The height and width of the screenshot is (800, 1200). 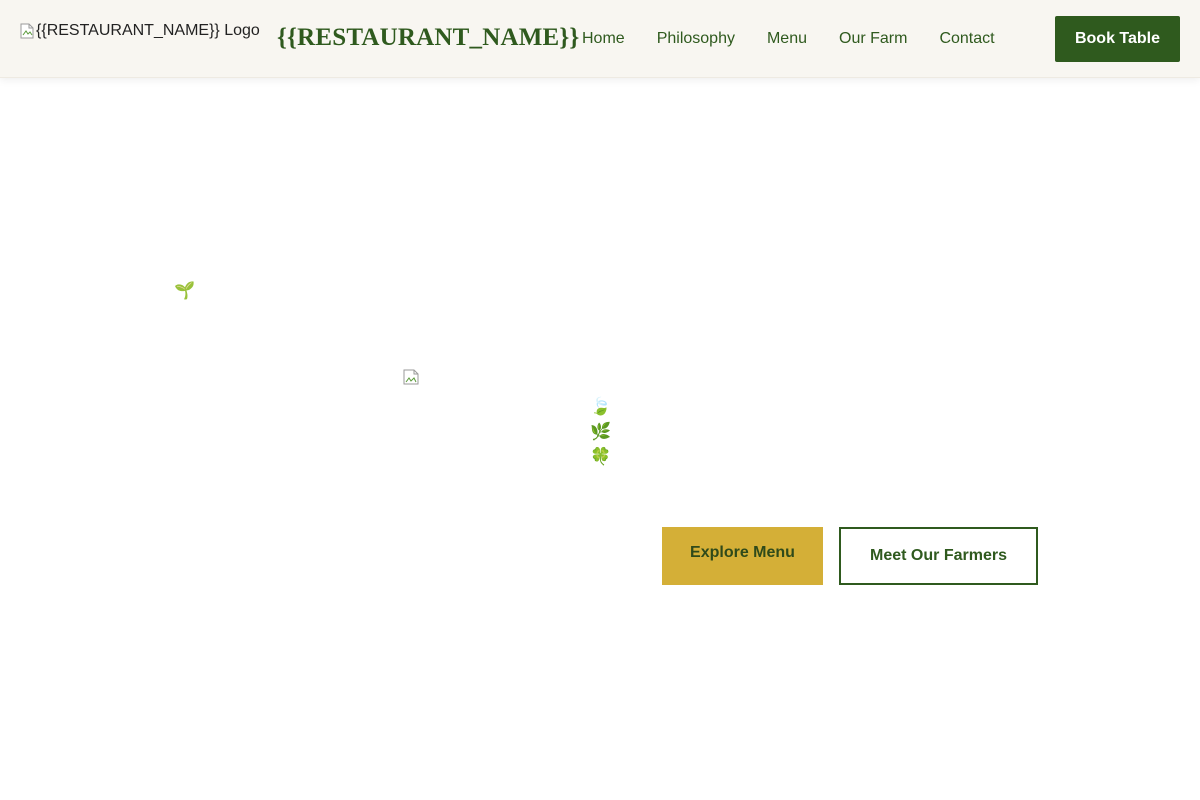 I want to click on explore-menu-button: Explore Menu, so click(x=742, y=556).